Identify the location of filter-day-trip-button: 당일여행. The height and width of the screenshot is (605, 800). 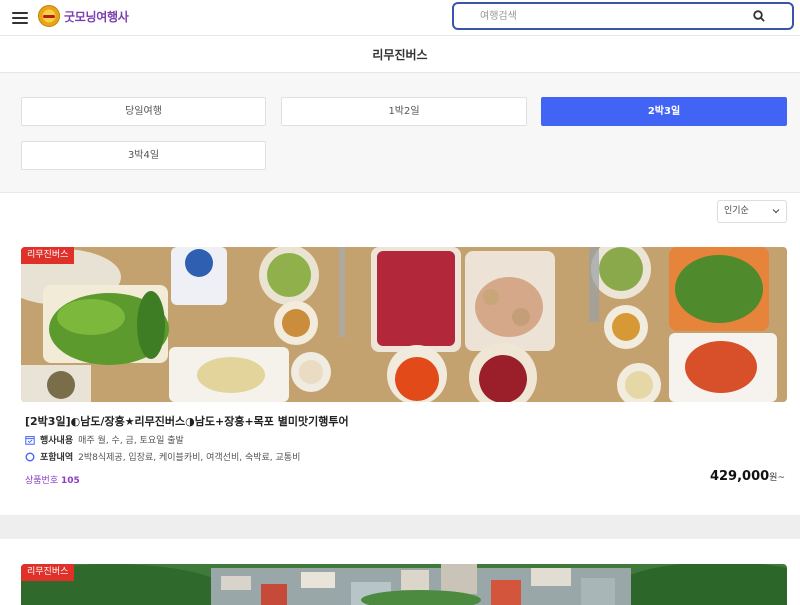
(143, 111).